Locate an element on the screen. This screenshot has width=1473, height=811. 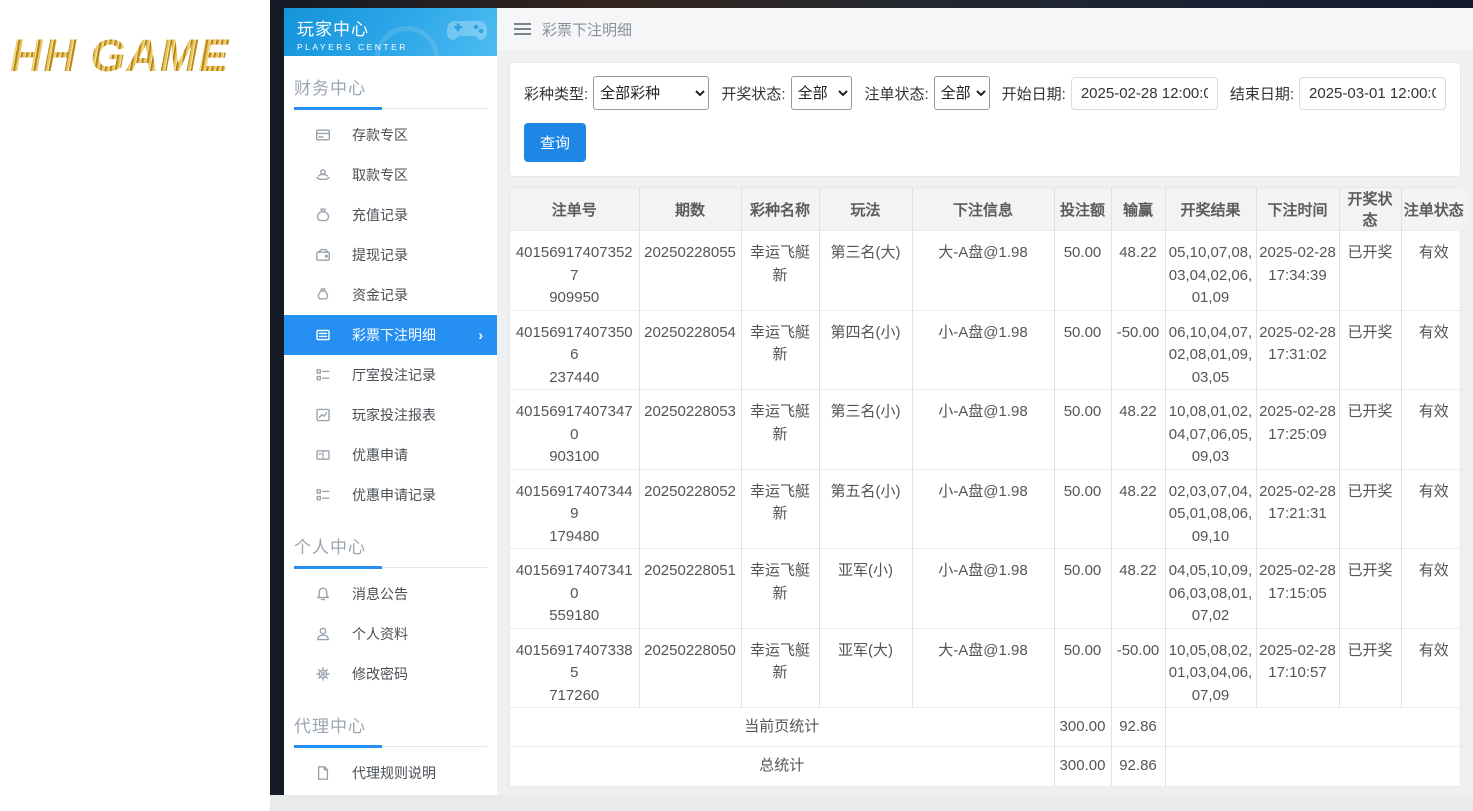
draw-status-select: 全部 is located at coordinates (821, 93).